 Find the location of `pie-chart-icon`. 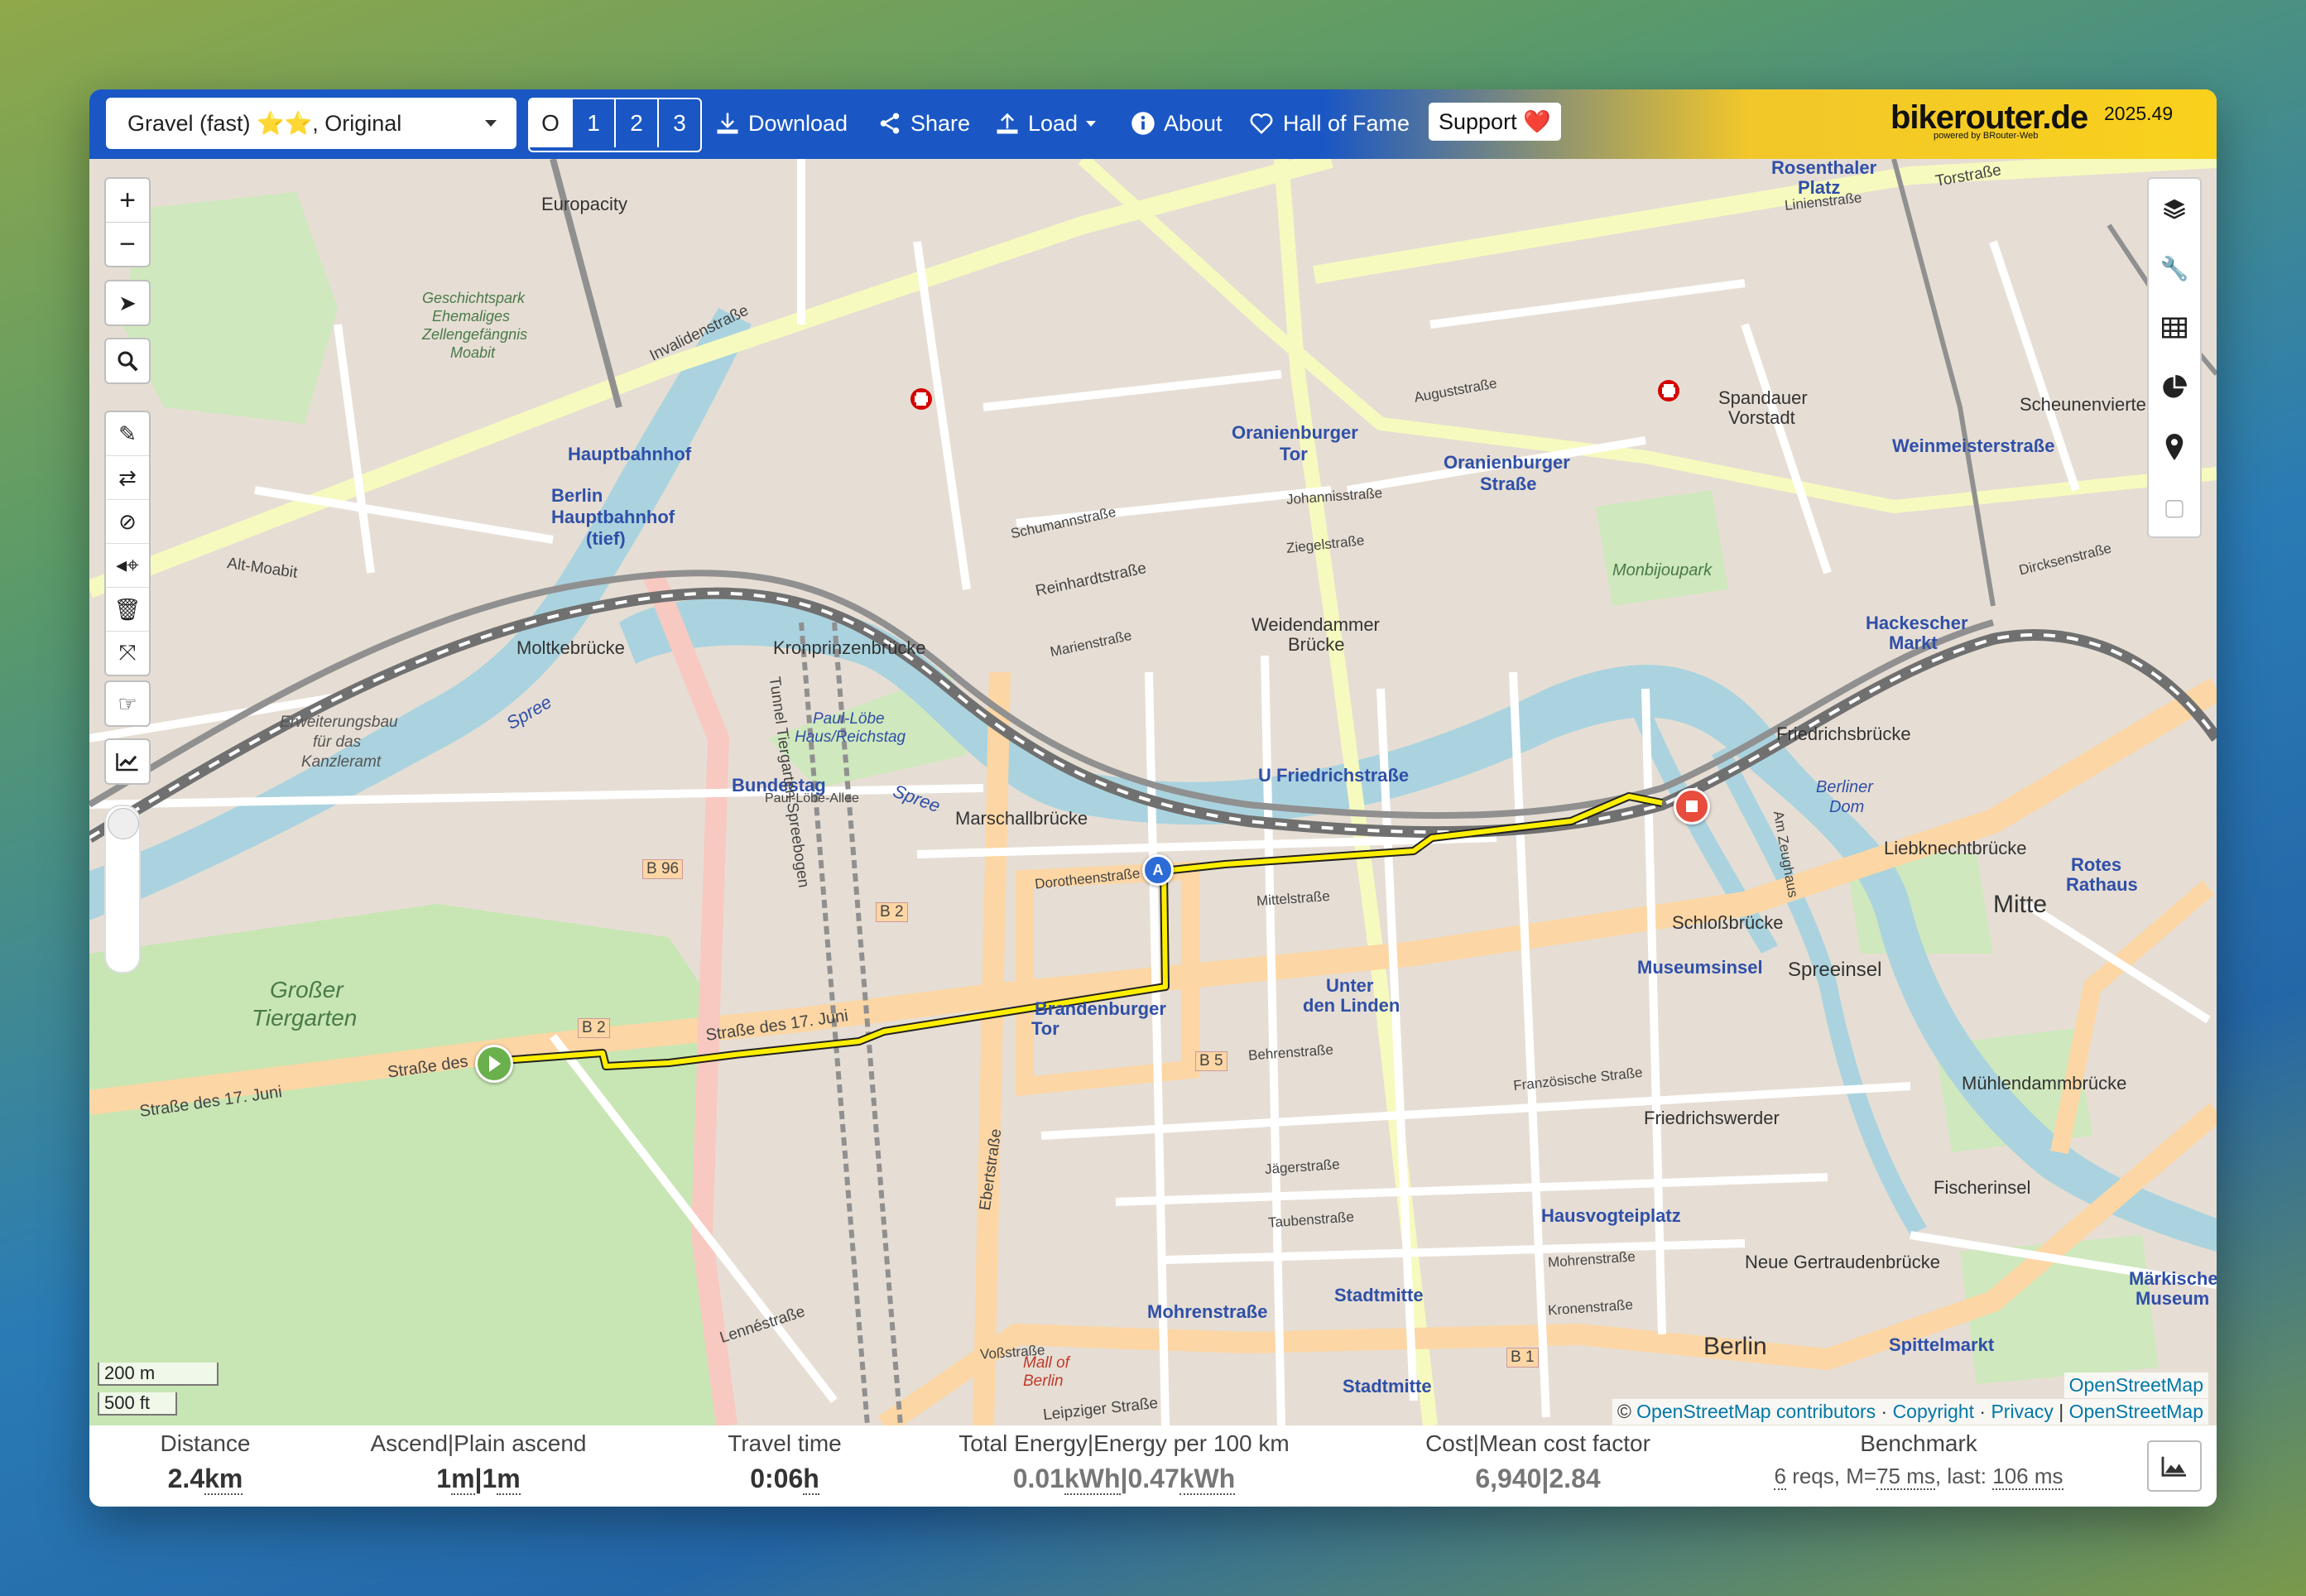

pie-chart-icon is located at coordinates (2175, 386).